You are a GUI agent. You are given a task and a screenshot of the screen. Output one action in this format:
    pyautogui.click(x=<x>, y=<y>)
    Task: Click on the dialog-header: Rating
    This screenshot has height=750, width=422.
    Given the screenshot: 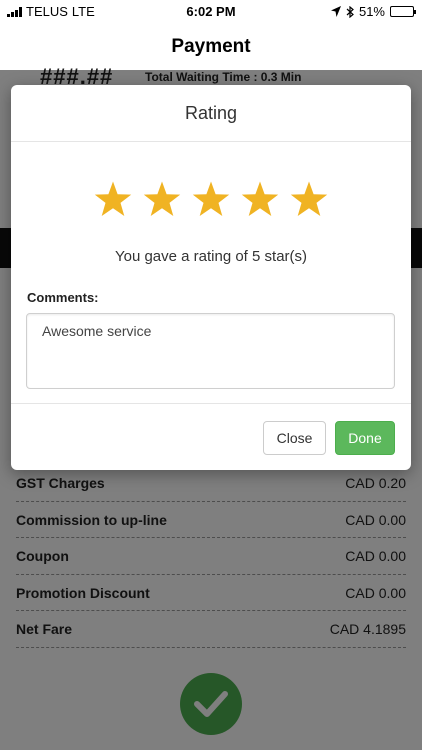 What is the action you would take?
    pyautogui.click(x=211, y=113)
    